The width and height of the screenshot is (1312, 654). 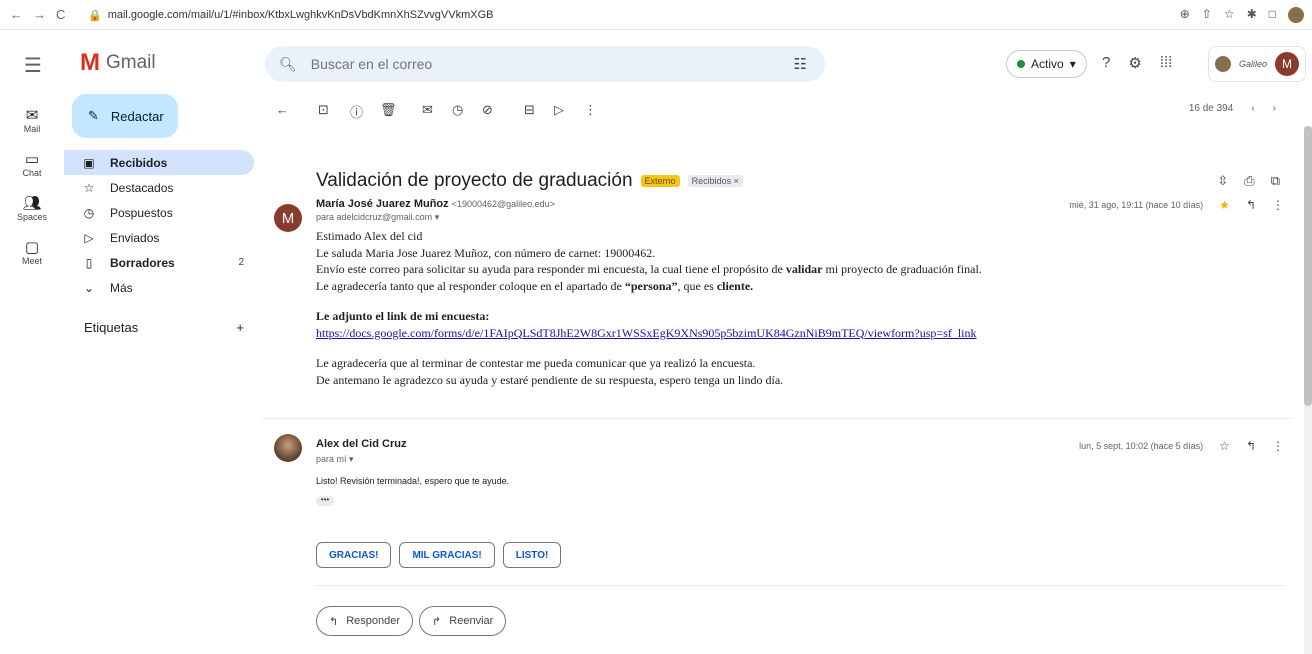 I want to click on spaces-icon: 👥︎, so click(x=32, y=203).